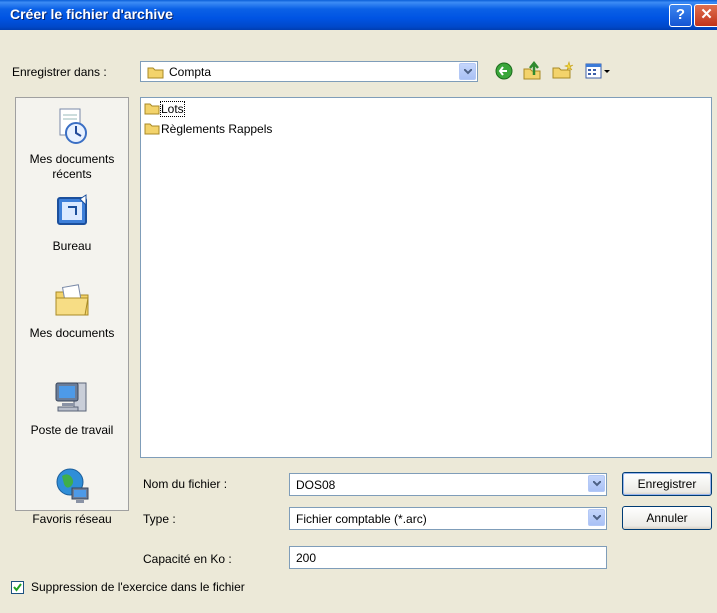 Image resolution: width=717 pixels, height=613 pixels. What do you see at coordinates (448, 518) in the screenshot?
I see `type-dropdown: Fichier comptable (*.arc)` at bounding box center [448, 518].